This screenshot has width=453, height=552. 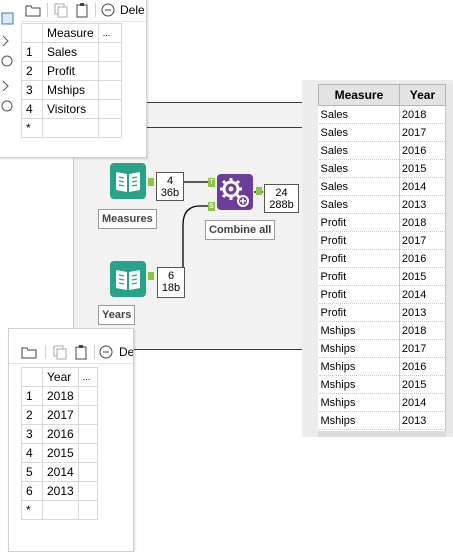 What do you see at coordinates (211, 206) in the screenshot?
I see `source-input-anchor: S` at bounding box center [211, 206].